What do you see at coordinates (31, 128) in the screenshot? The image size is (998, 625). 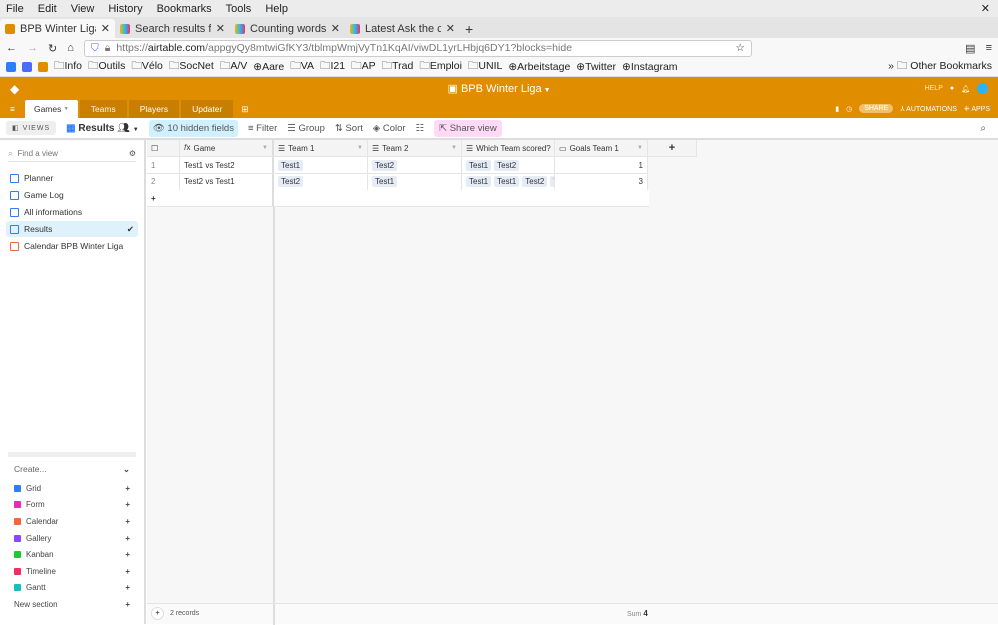 I see `views-toggle-button: ◧ VIEWS` at bounding box center [31, 128].